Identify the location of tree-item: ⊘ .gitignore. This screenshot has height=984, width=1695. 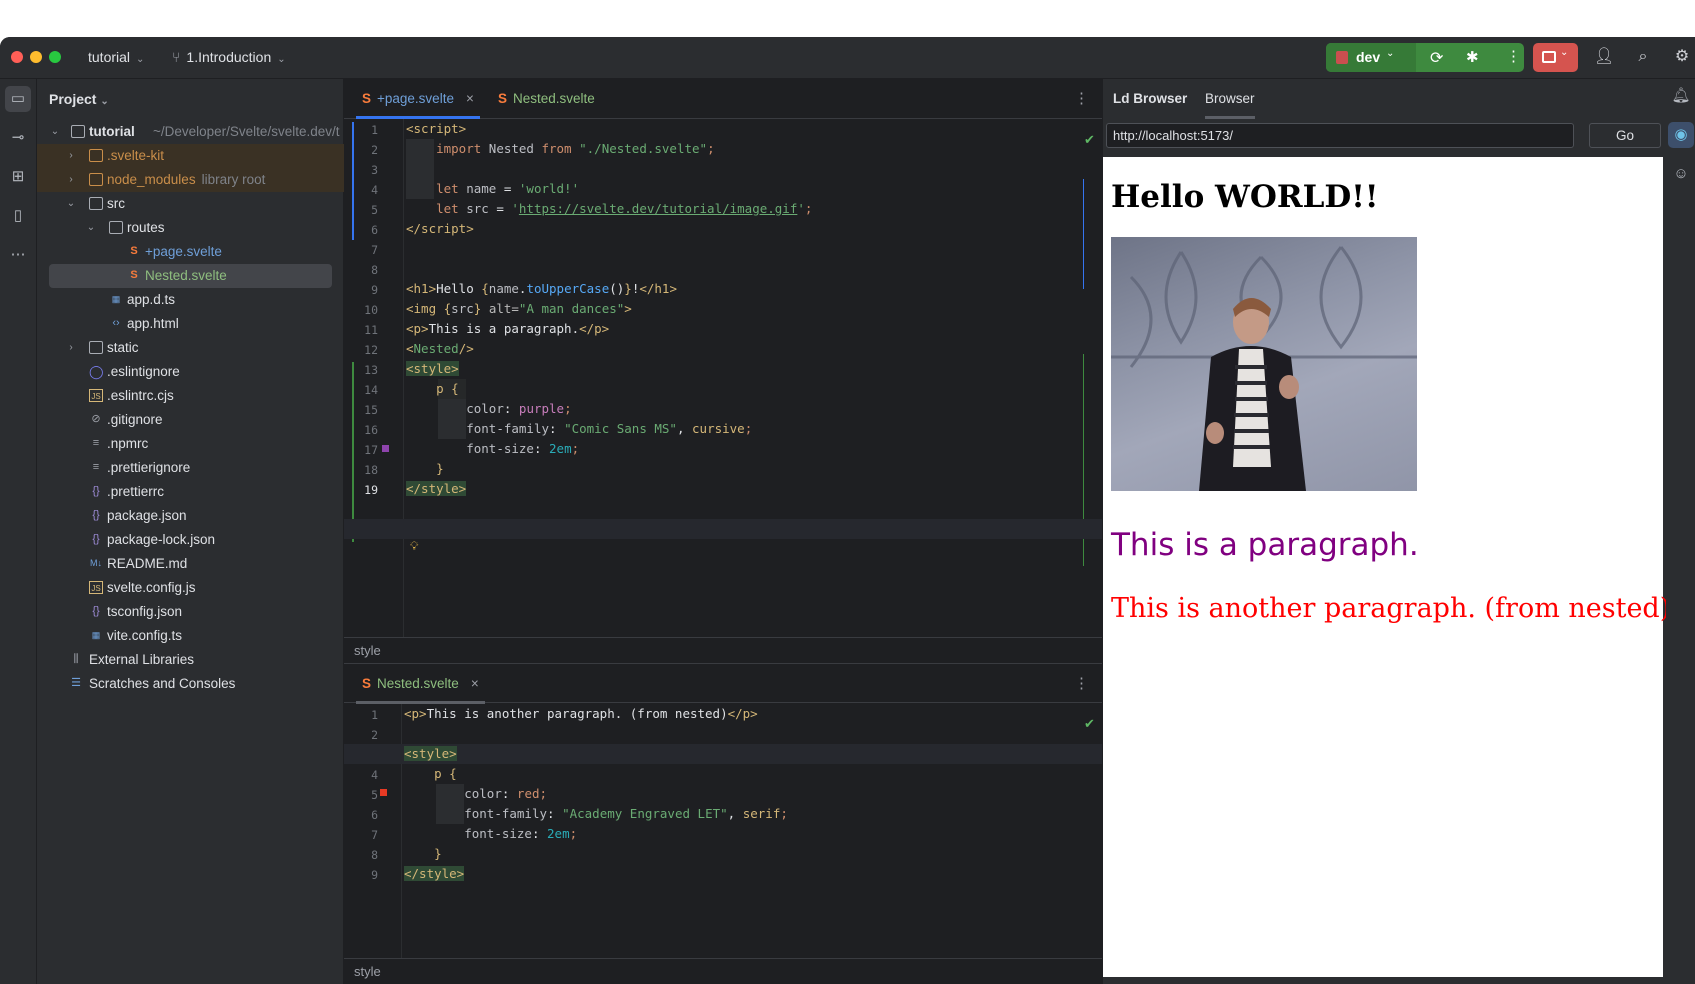
(190, 420).